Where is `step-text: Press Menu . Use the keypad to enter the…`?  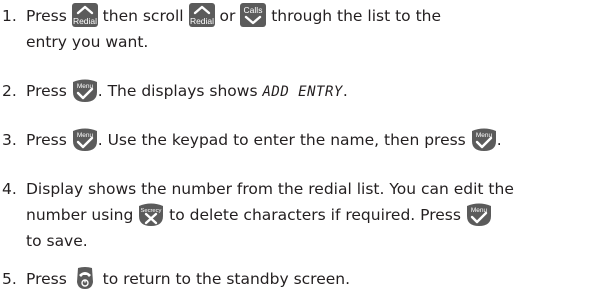
step-text: Press Menu . Use the keypad to enter the… is located at coordinates (313, 140).